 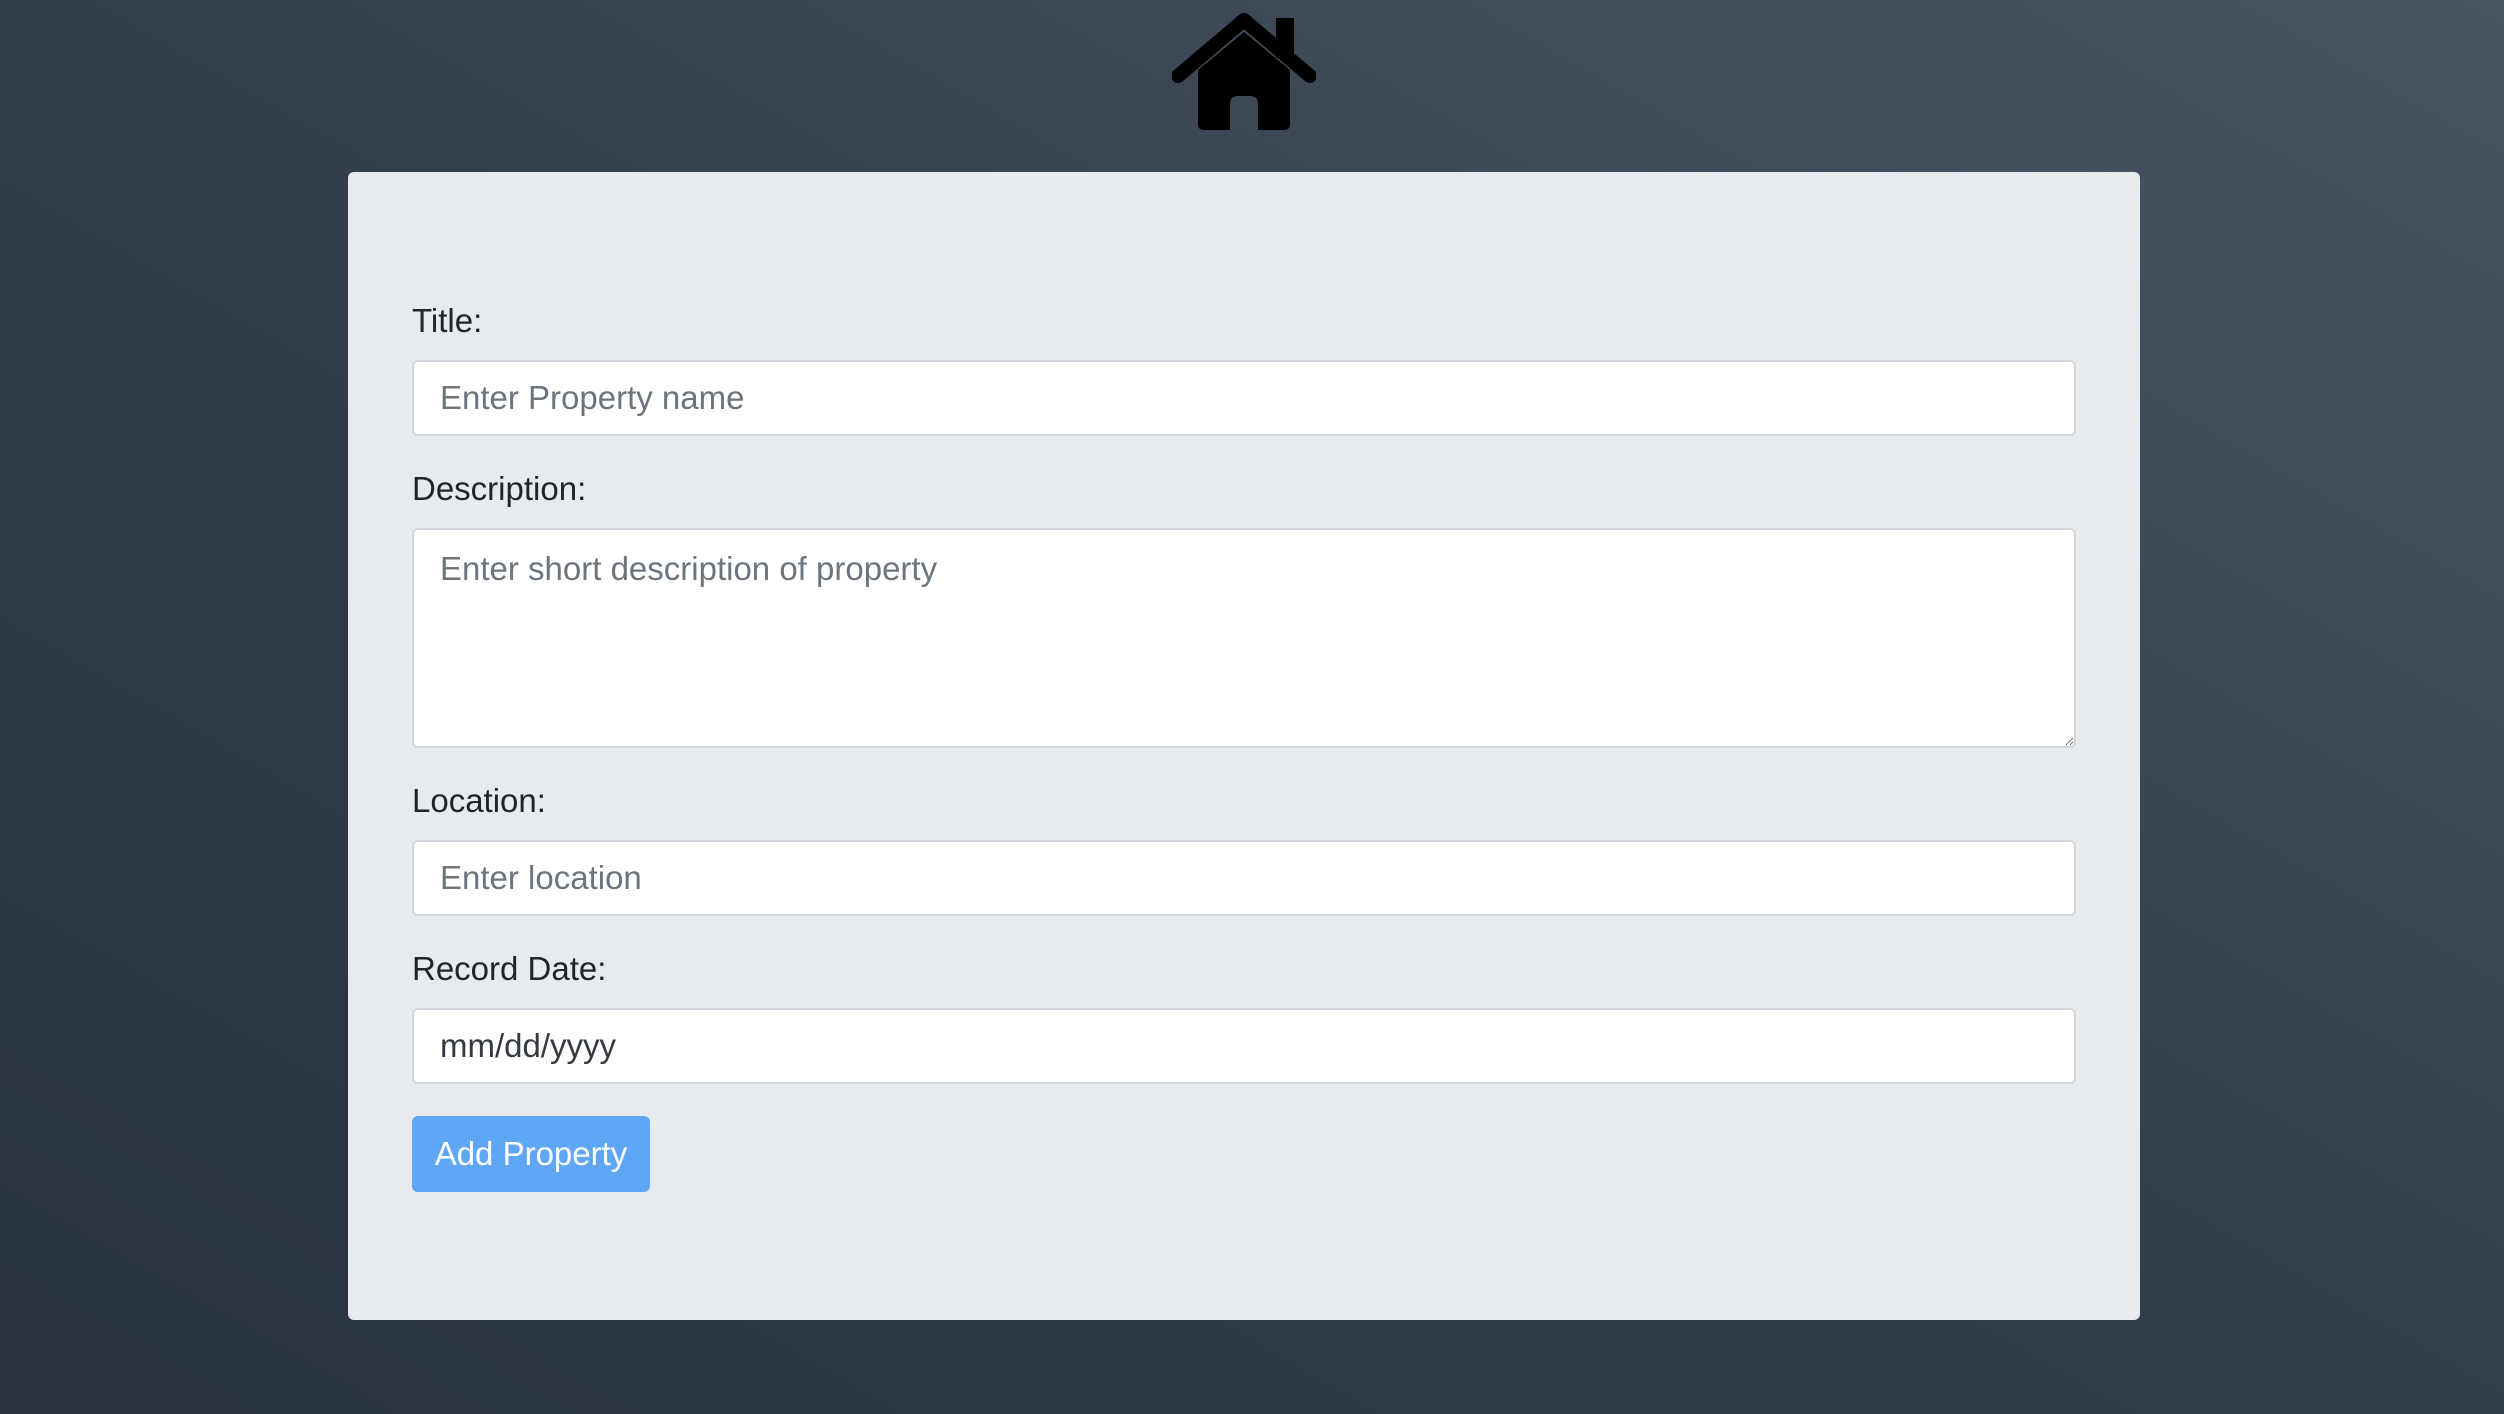 What do you see at coordinates (528, 1045) in the screenshot?
I see `record-date-value: mm/dd/yyyy` at bounding box center [528, 1045].